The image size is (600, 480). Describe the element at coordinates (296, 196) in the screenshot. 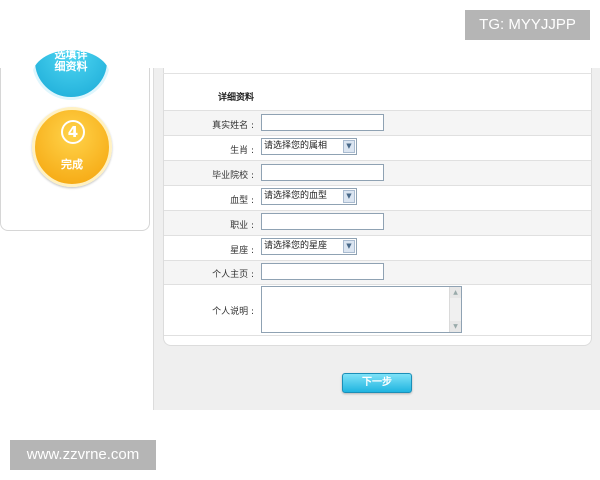

I see `blood-type-selected: 请选择您的血型` at that location.